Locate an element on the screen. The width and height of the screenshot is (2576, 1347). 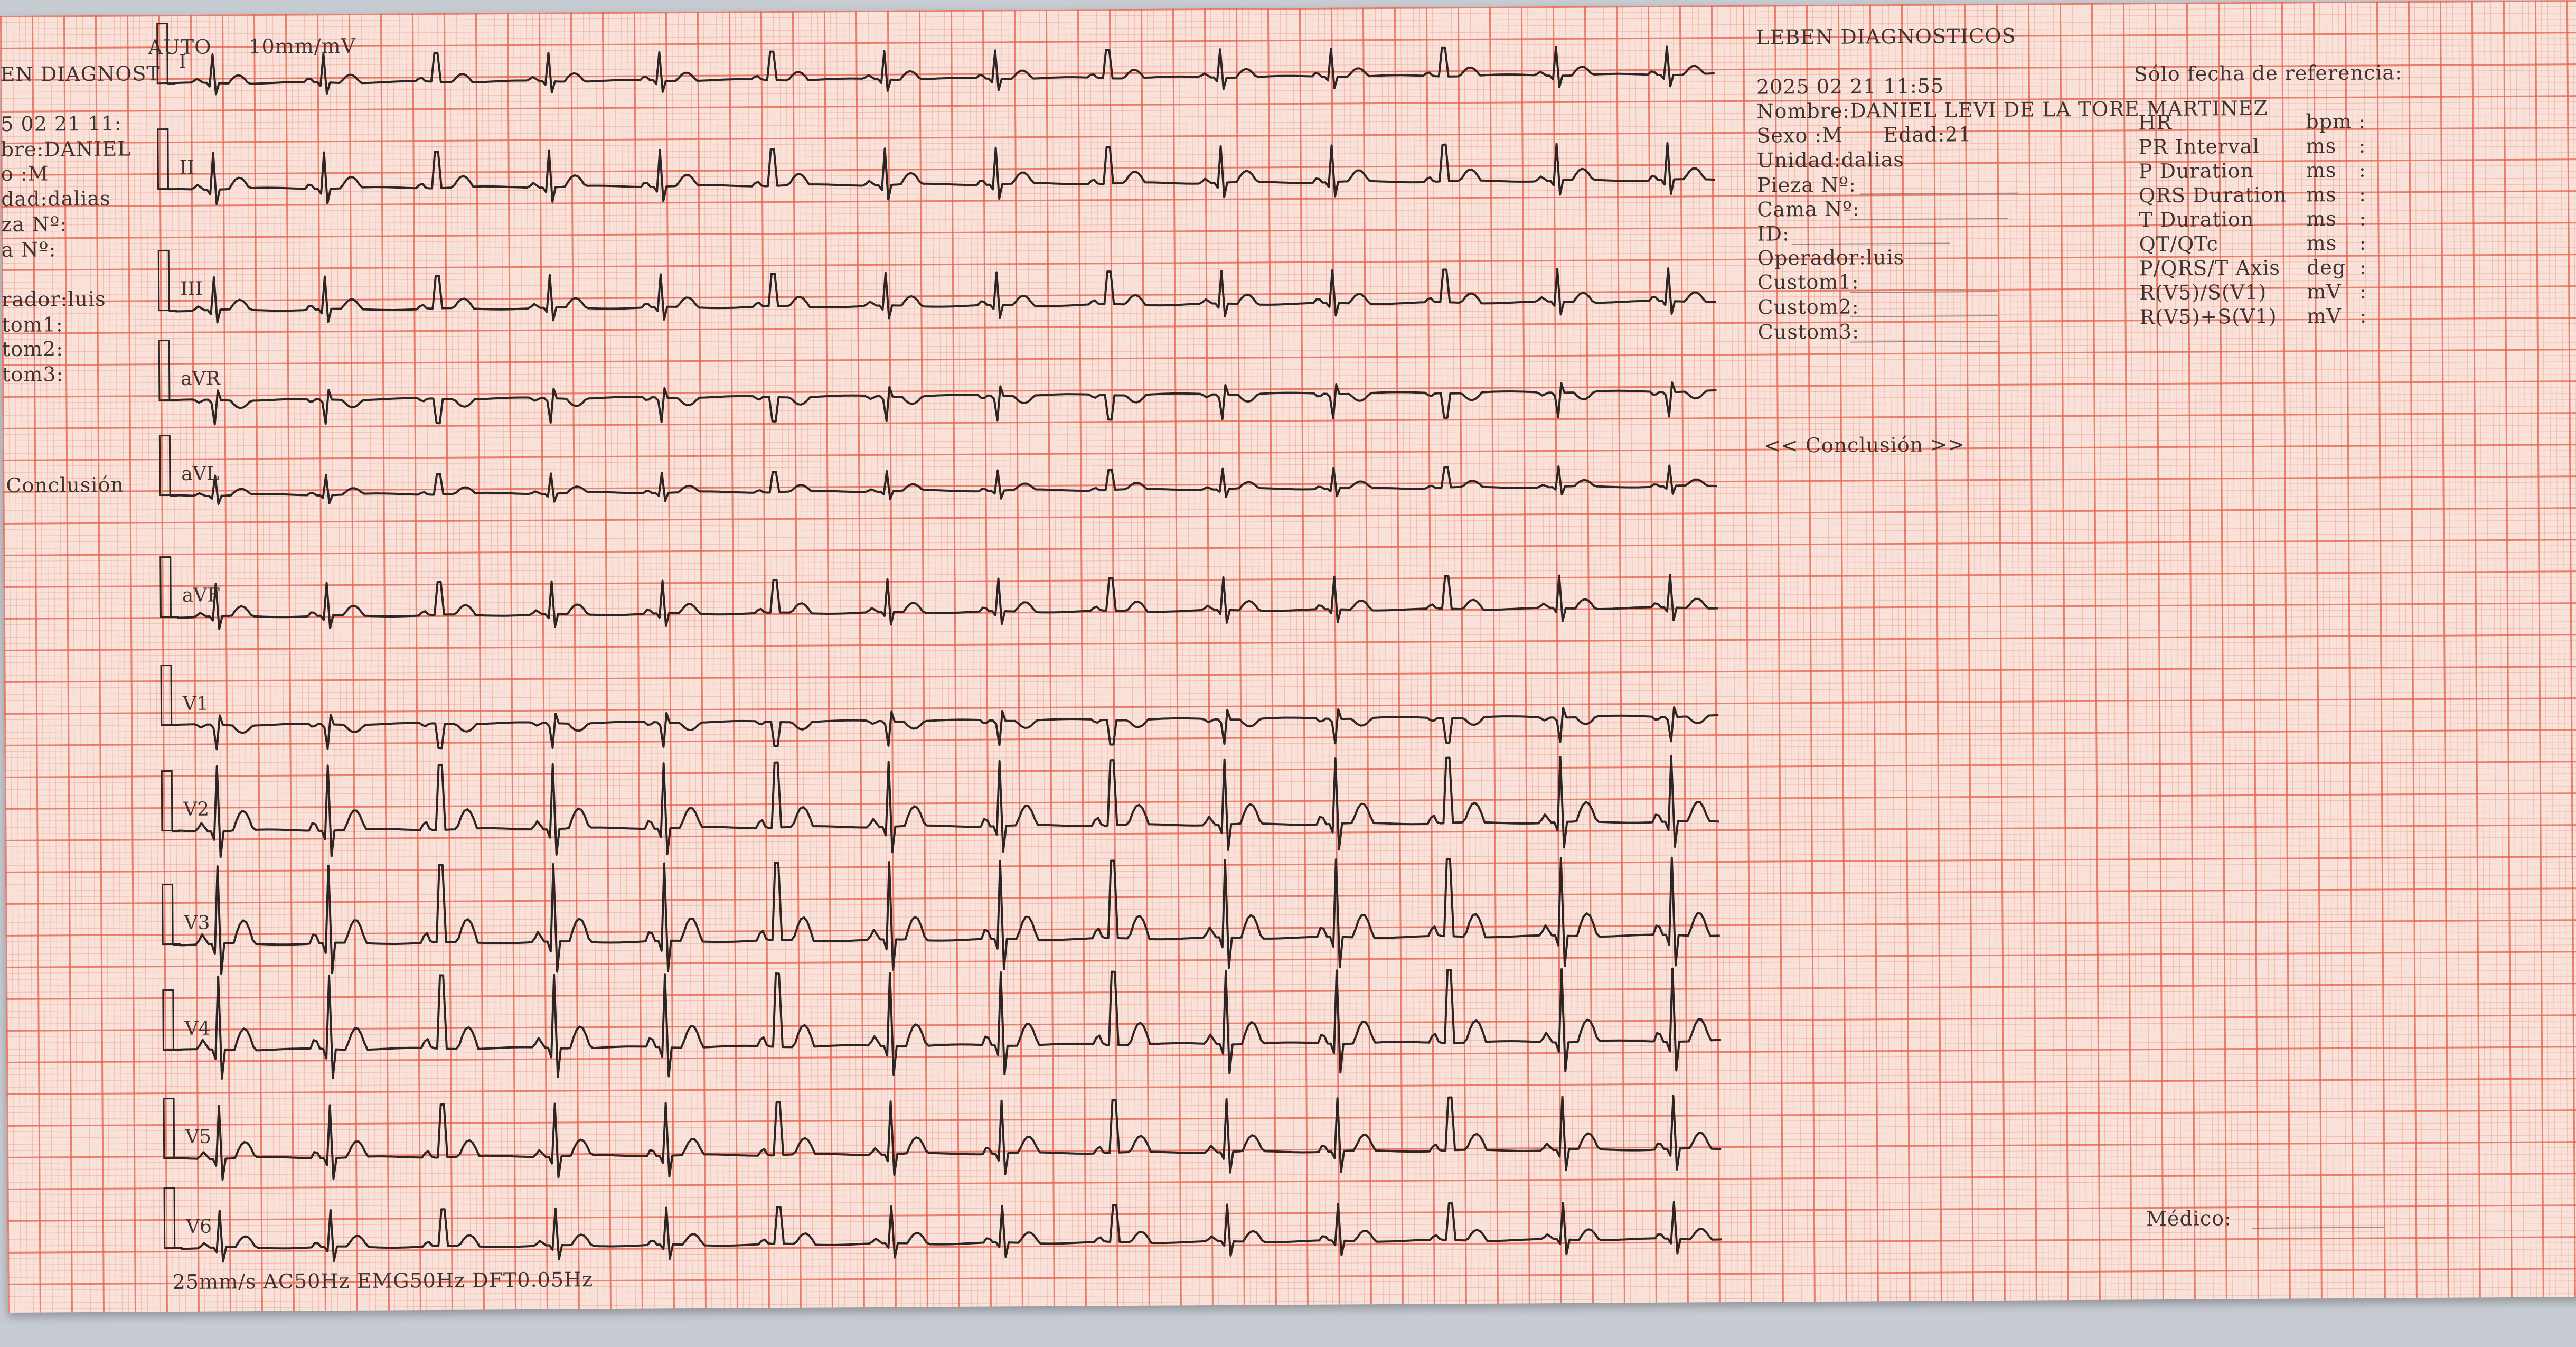
patient-bed: Cama Nº: is located at coordinates (1808, 209).